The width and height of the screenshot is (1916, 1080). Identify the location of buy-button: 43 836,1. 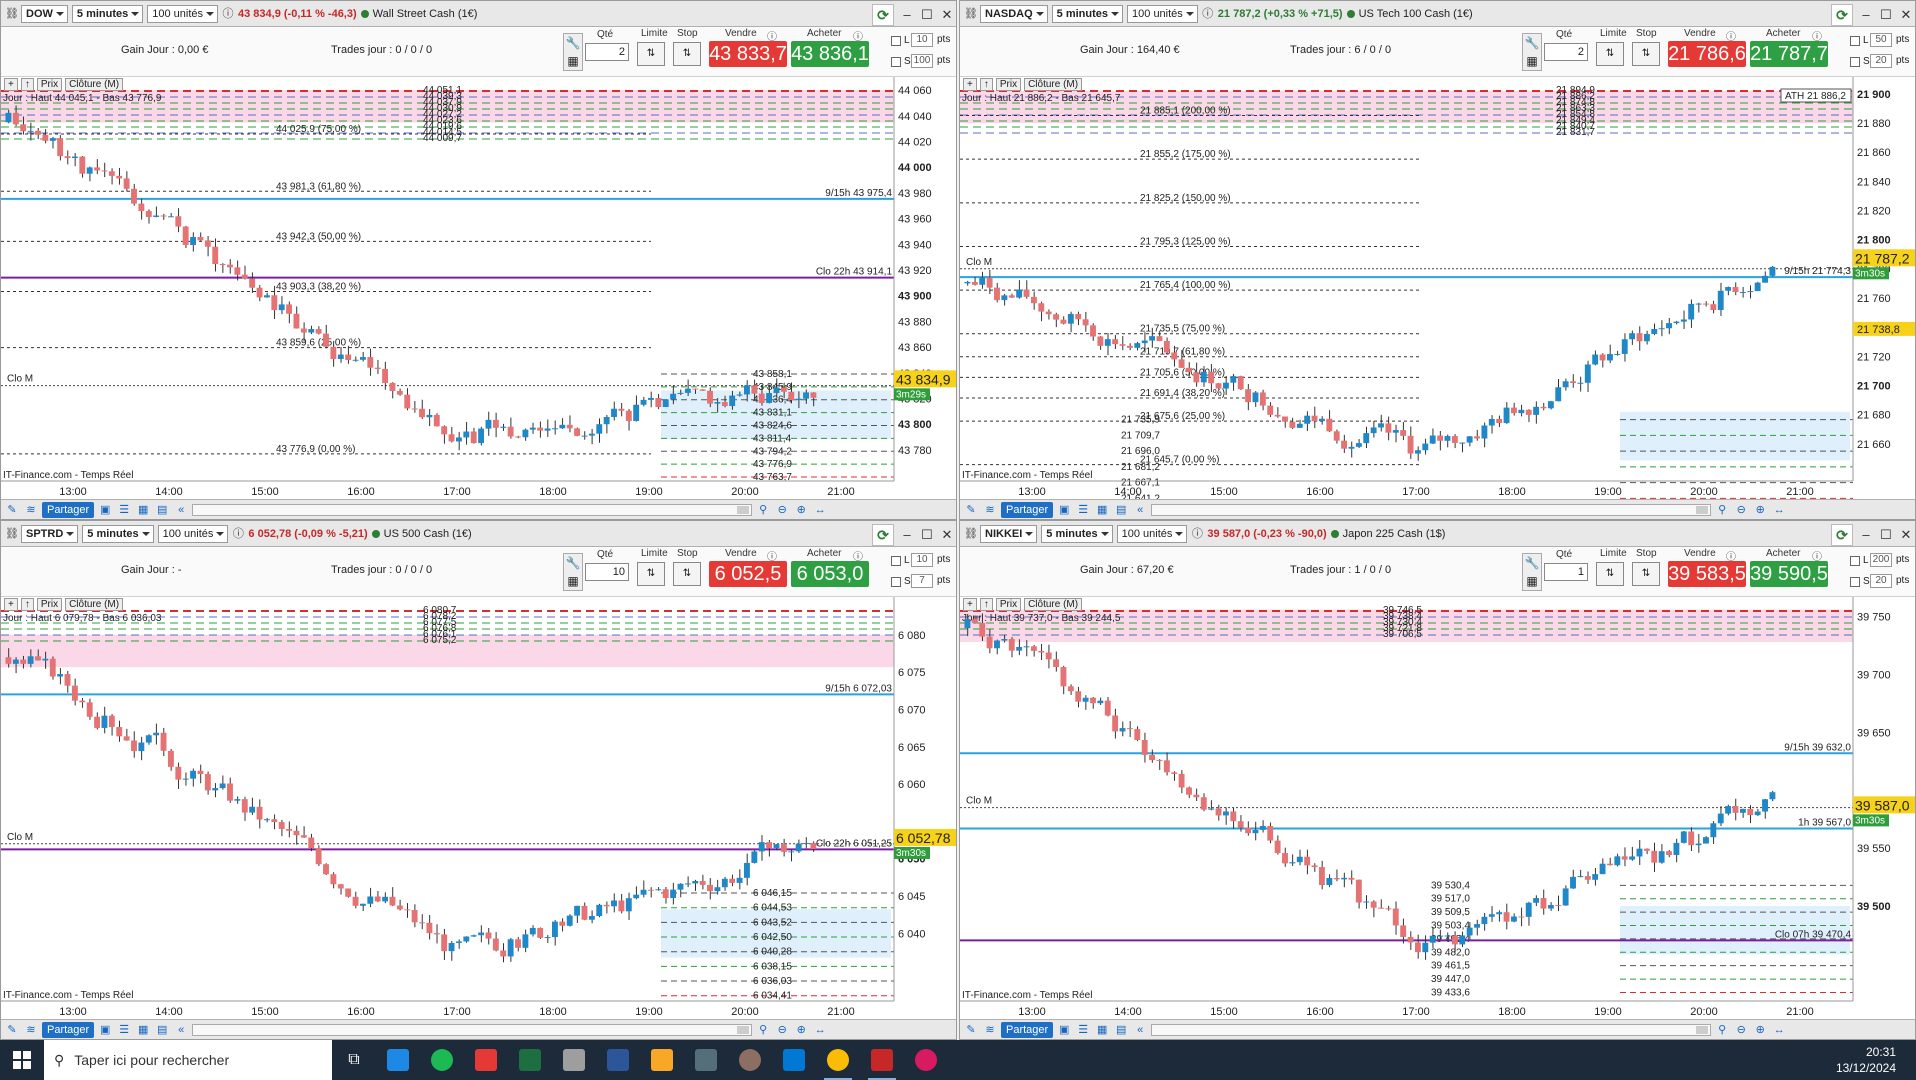
(830, 54).